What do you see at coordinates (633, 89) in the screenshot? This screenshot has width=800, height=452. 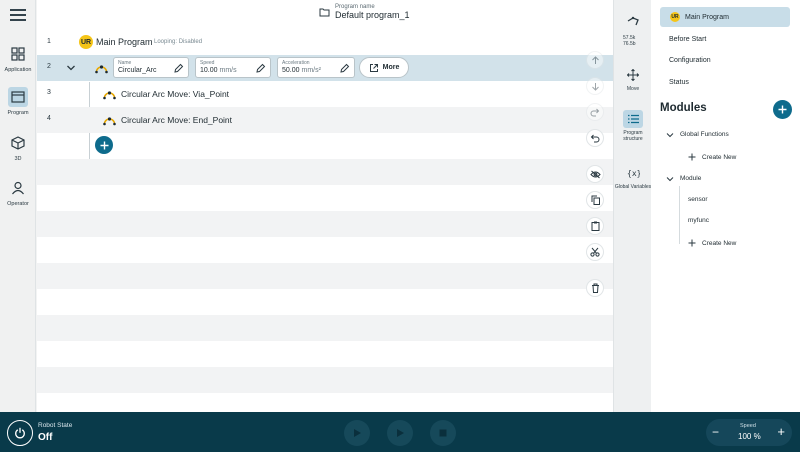 I see `nav-move-label: Move` at bounding box center [633, 89].